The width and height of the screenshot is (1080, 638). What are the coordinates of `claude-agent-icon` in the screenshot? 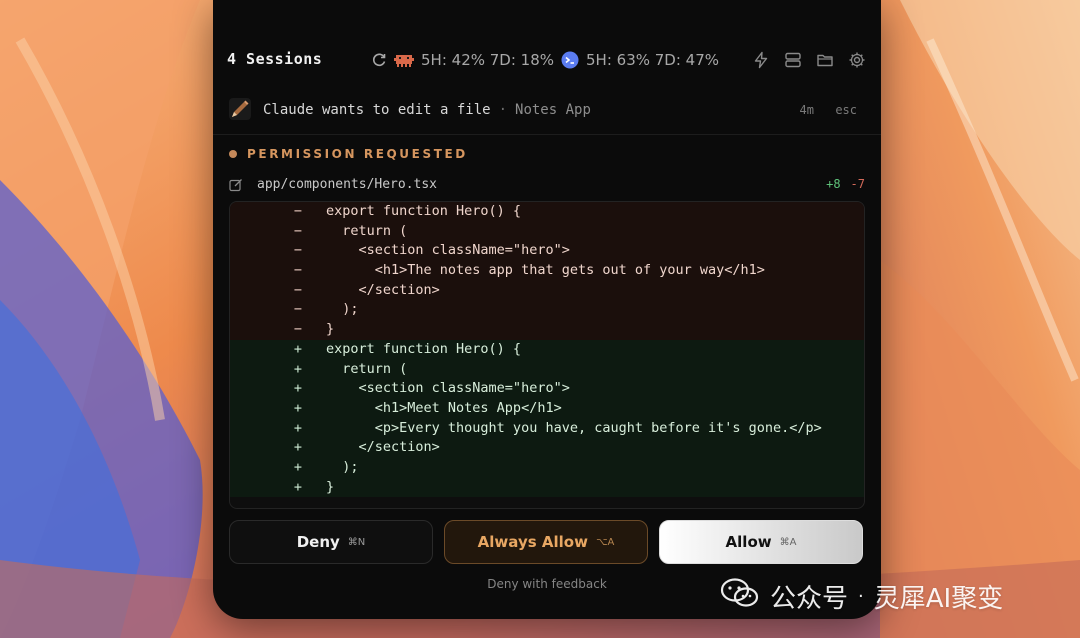 It's located at (404, 60).